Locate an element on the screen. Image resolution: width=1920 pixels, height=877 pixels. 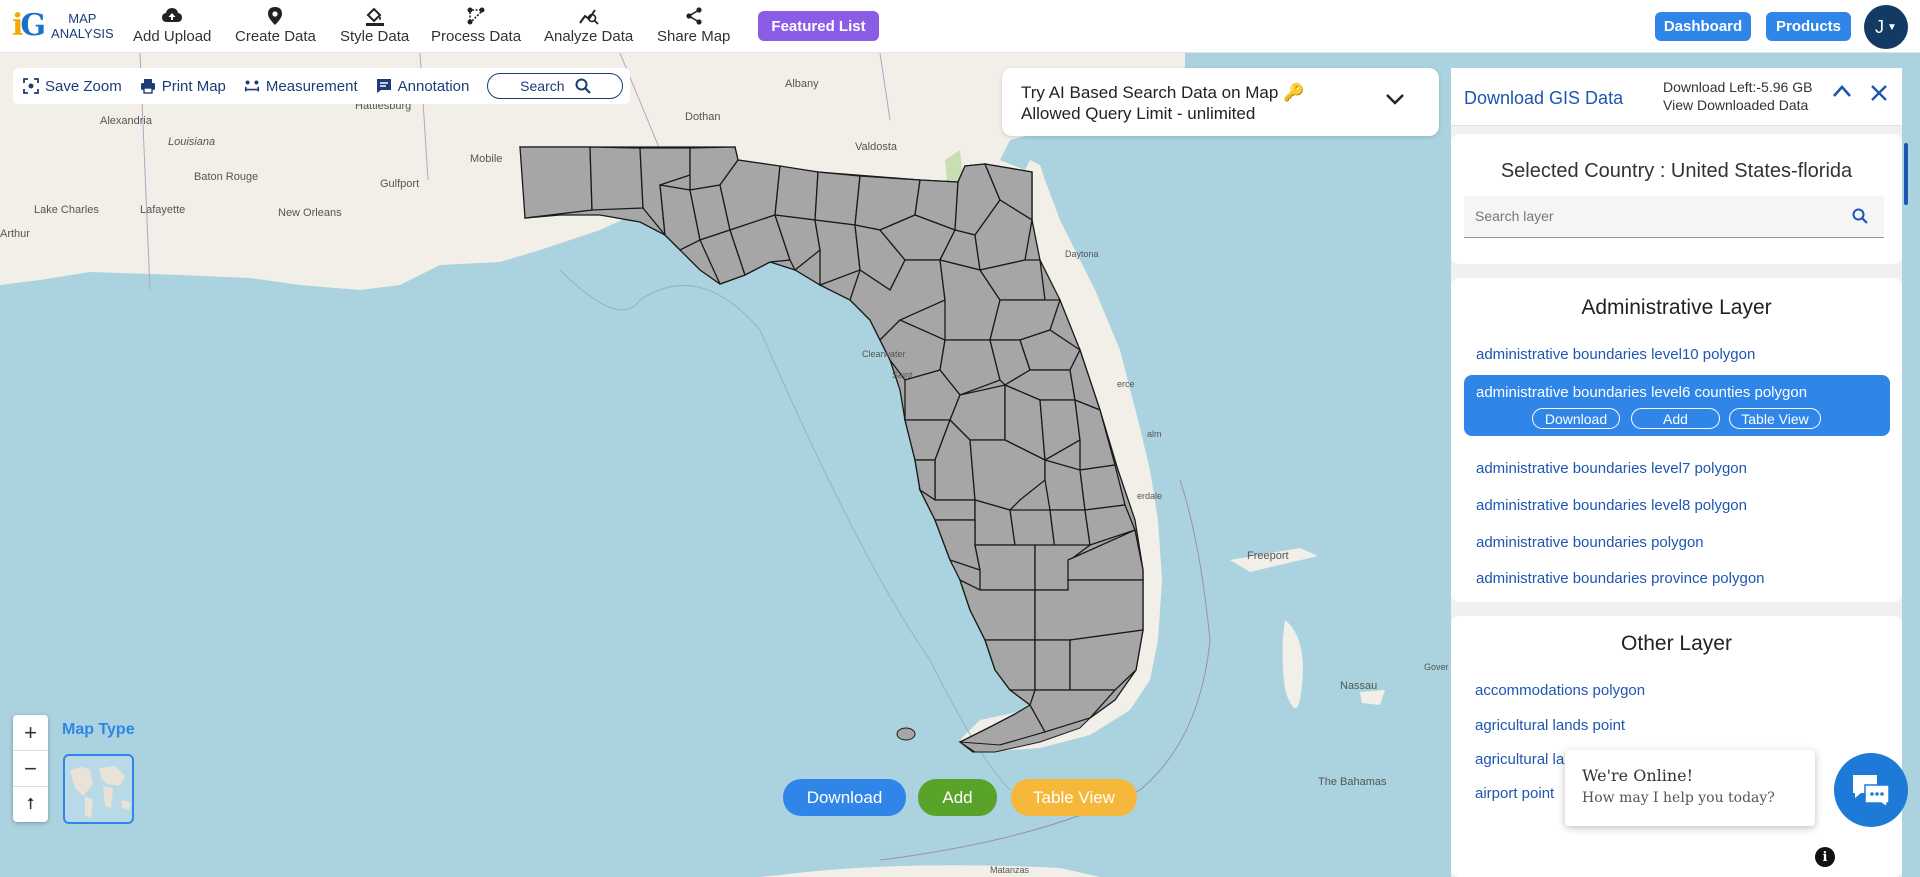
panel-header-icons is located at coordinates (1860, 93).